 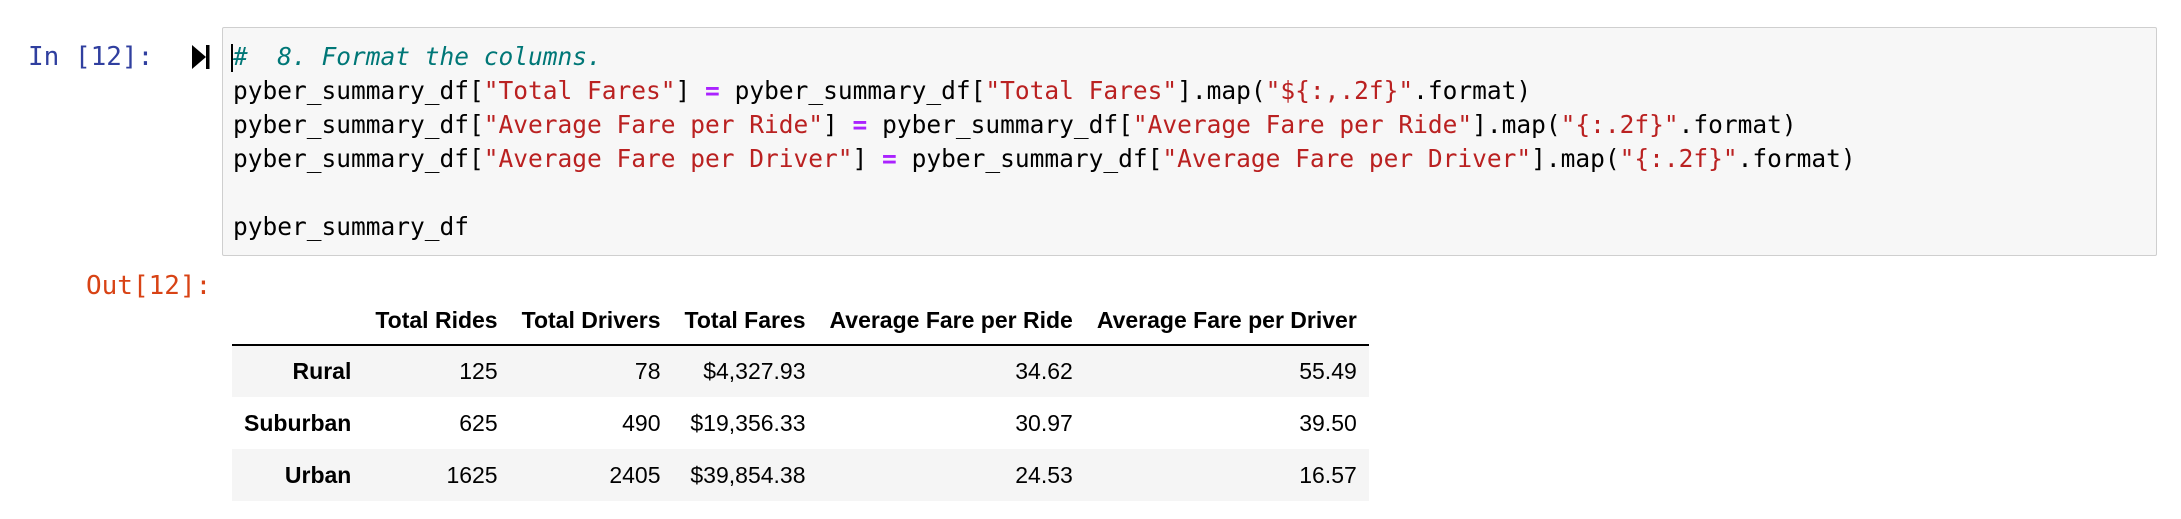 I want to click on table-cell: 24.53, so click(x=1044, y=474).